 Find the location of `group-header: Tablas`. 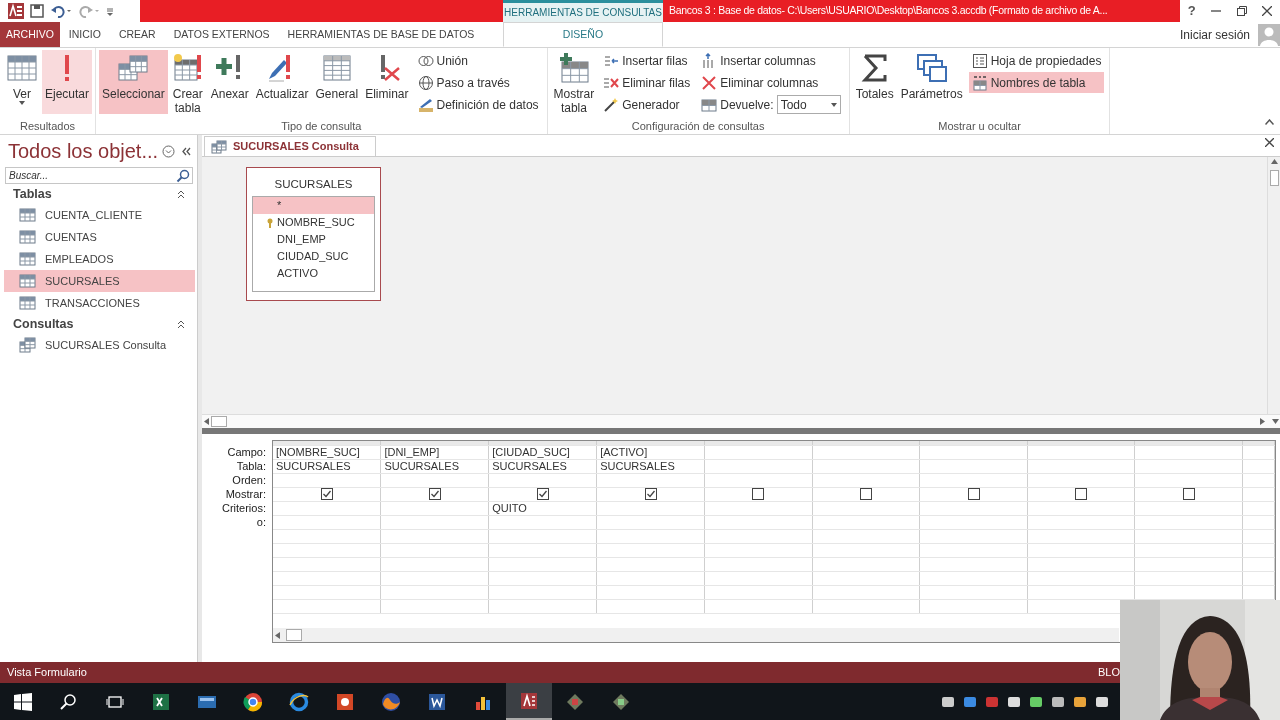

group-header: Tablas is located at coordinates (32, 194).